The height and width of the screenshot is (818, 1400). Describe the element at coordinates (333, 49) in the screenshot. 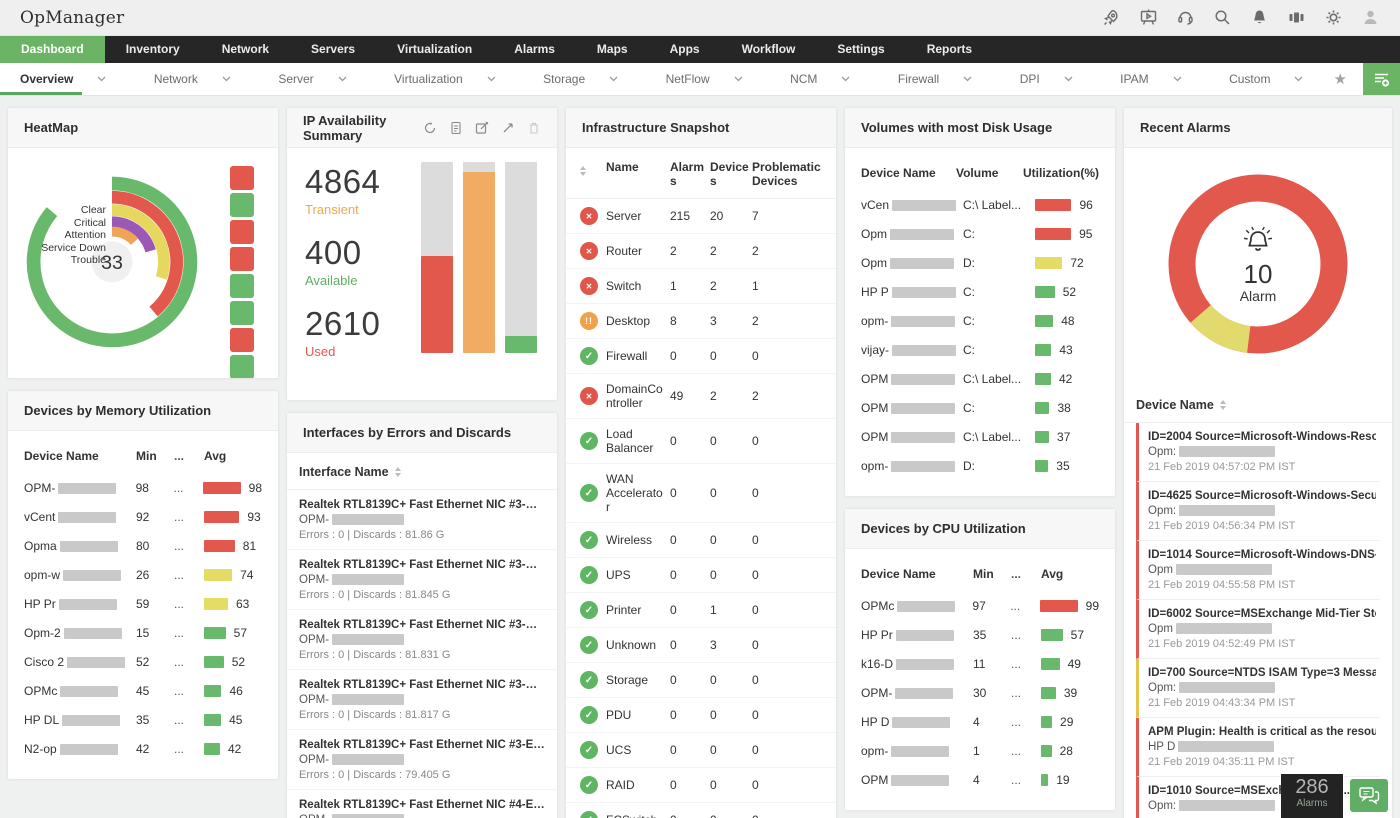

I see `nav-tab: Servers` at that location.